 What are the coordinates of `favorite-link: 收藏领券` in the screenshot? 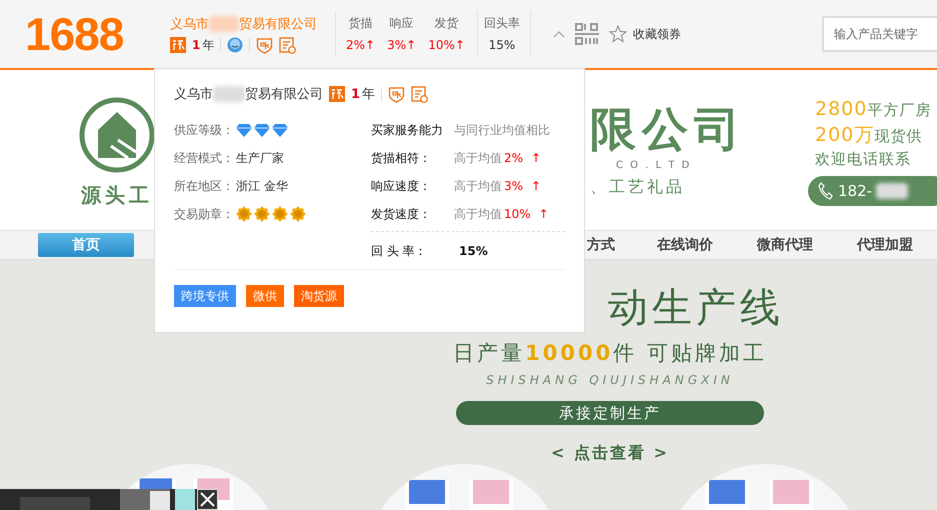 It's located at (656, 34).